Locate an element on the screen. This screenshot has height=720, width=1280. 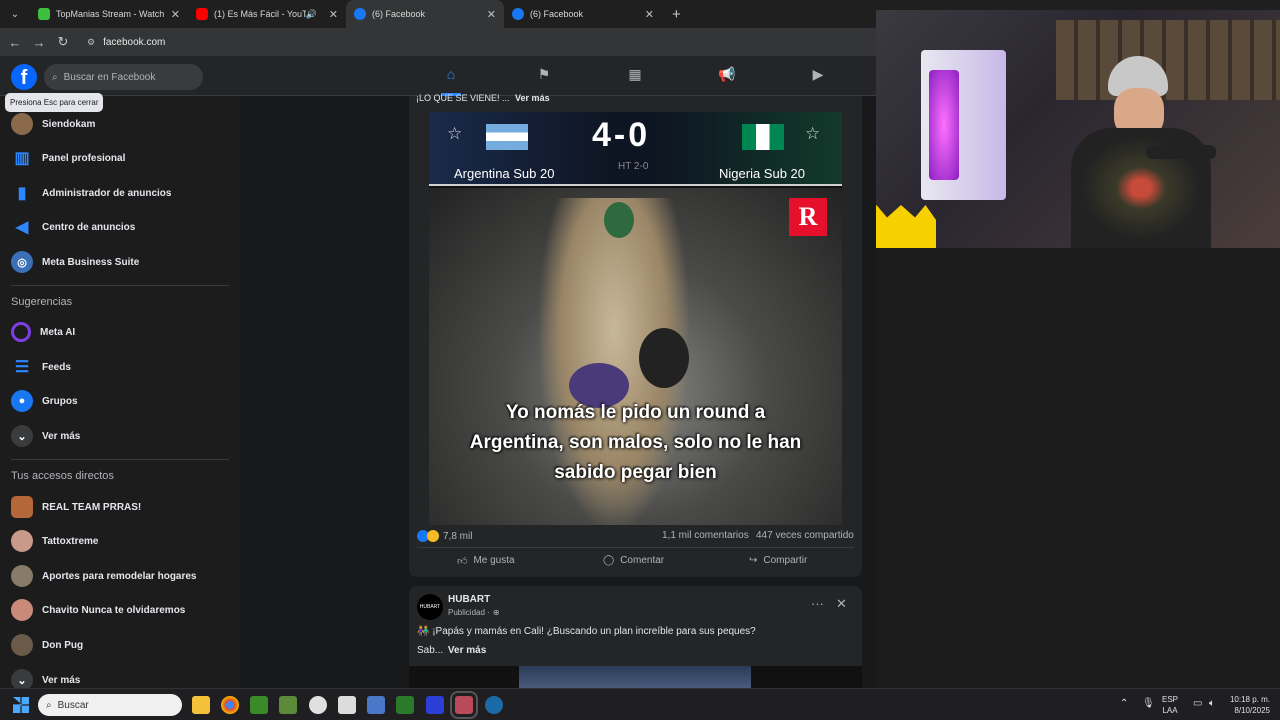
sidebar-item-panel: ▥ Panel profesional is located at coordinates (68, 158).